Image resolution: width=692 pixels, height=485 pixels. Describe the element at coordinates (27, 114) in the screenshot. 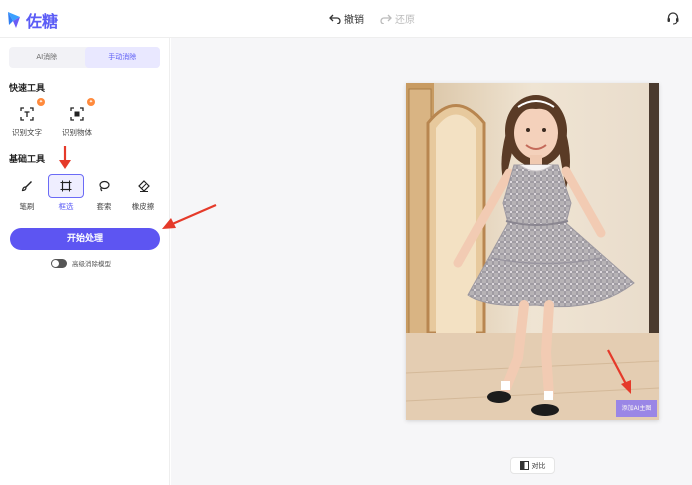

I see `scan-text-icon` at that location.